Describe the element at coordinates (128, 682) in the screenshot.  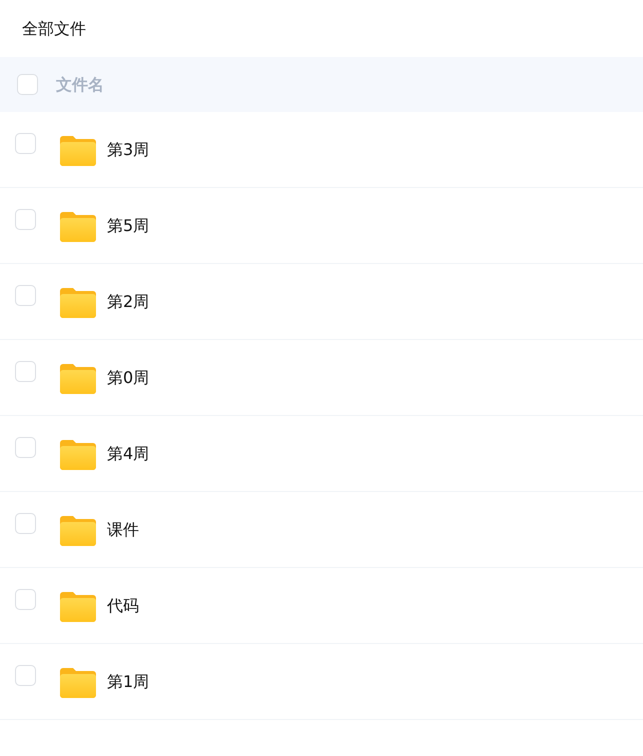
I see `file-name: 第1周` at that location.